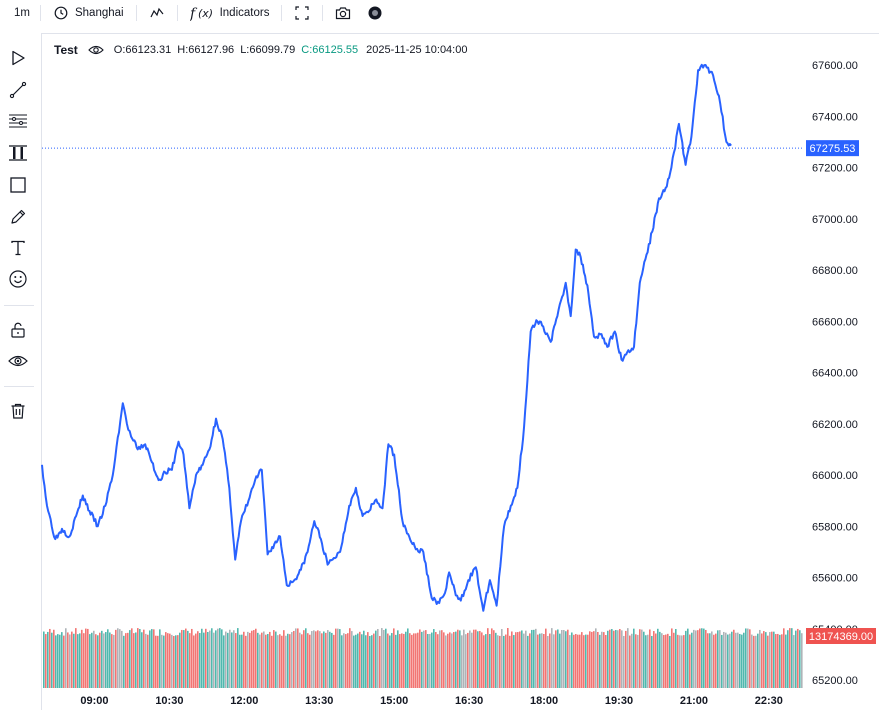 Image resolution: width=879 pixels, height=710 pixels. I want to click on y-tick-label: 67600.00, so click(835, 66).